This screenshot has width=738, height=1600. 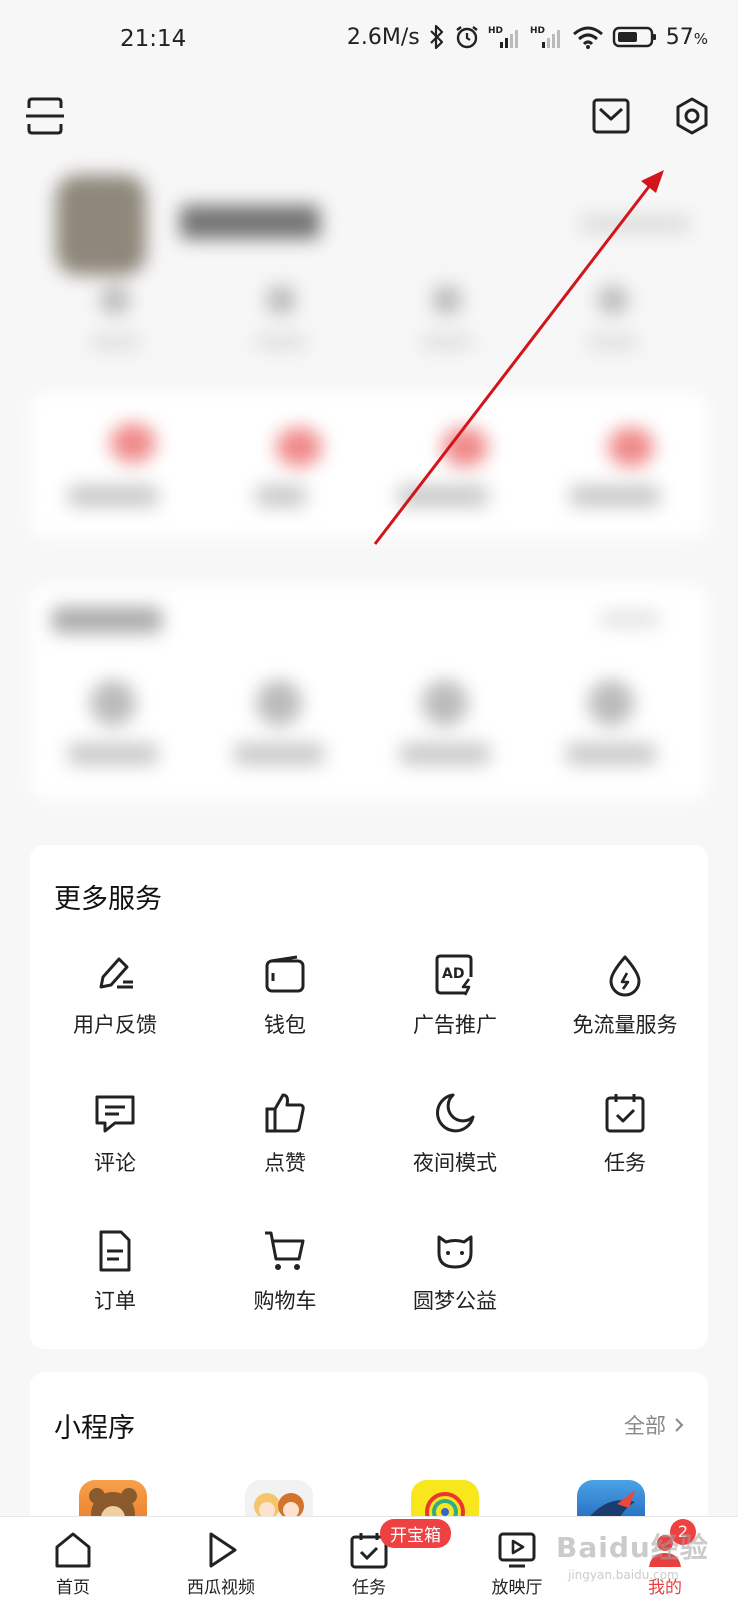 I want to click on service-cart: 购物车, so click(x=285, y=1272).